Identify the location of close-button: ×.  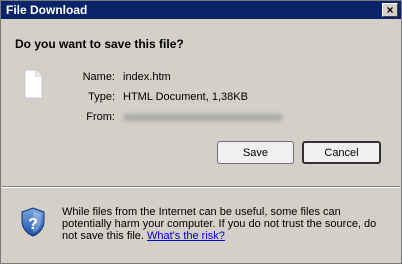
(390, 10).